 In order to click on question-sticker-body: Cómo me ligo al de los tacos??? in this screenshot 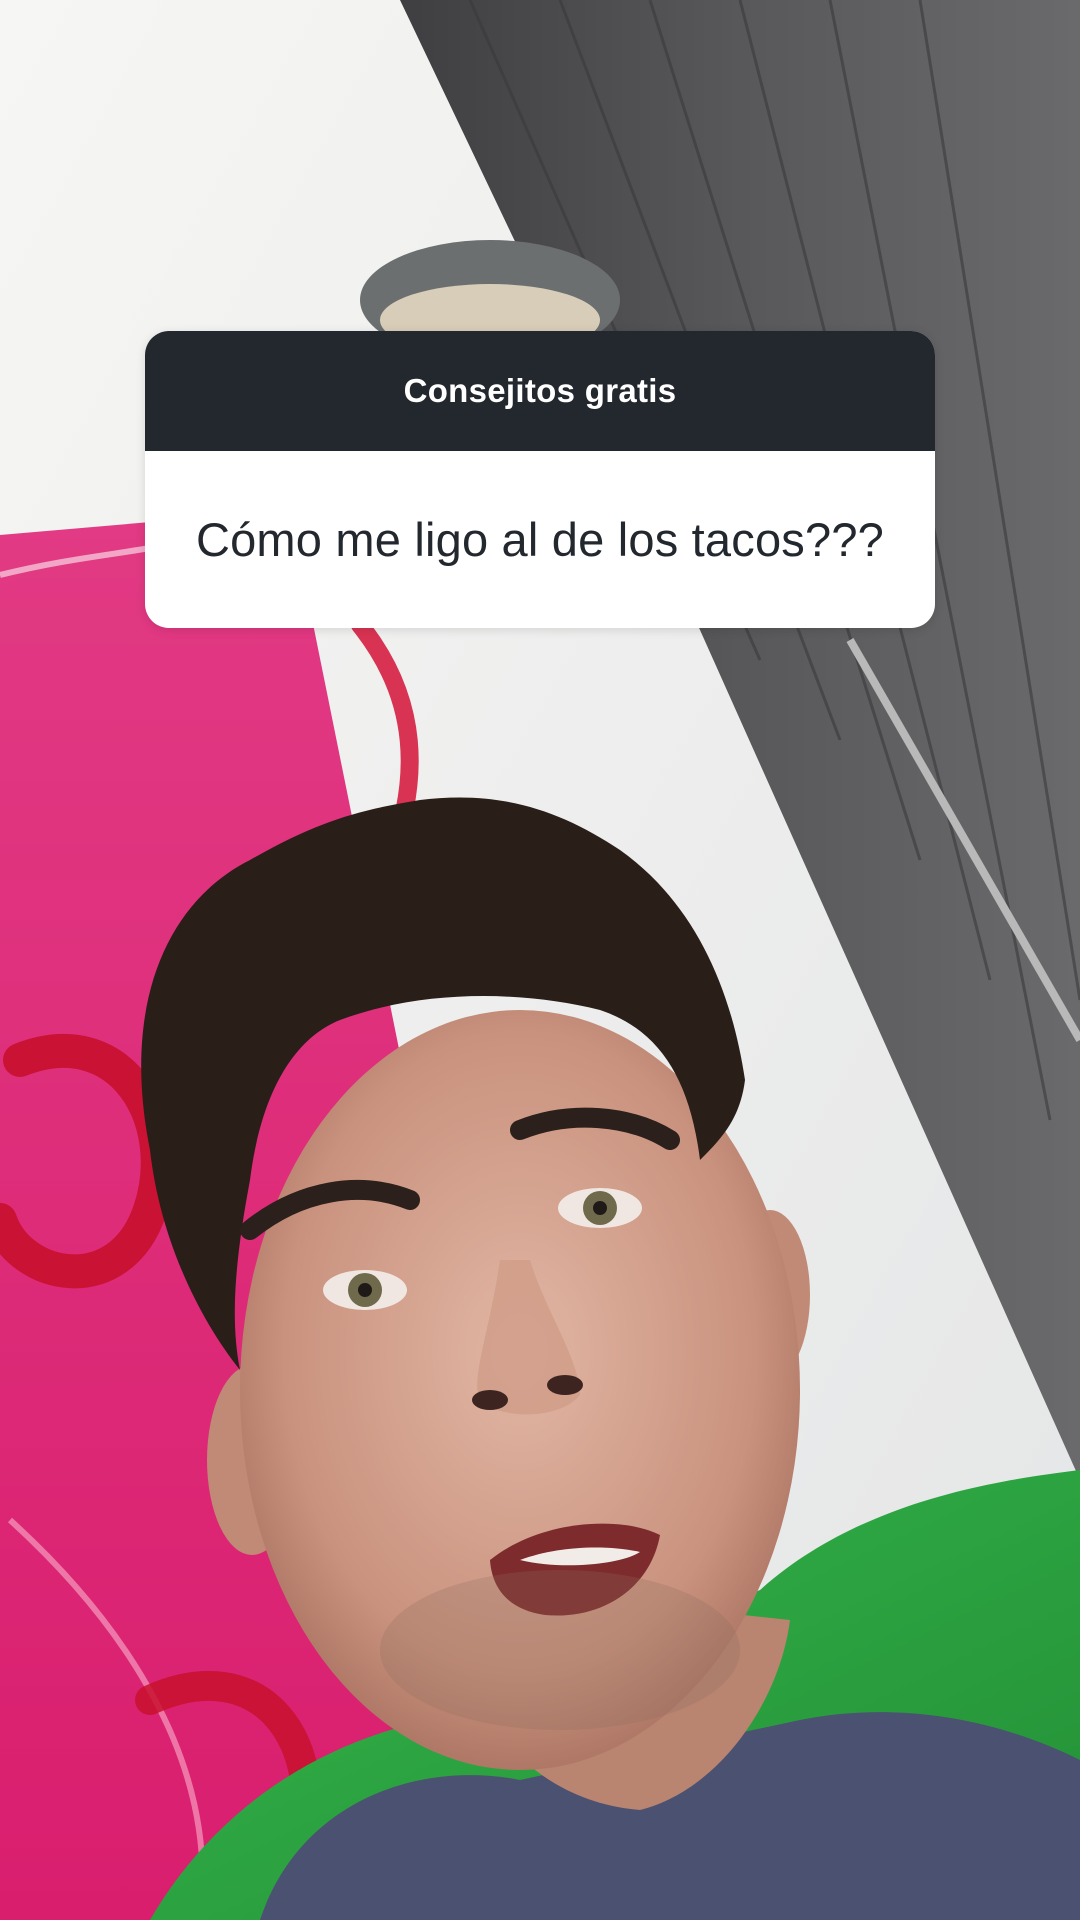, I will do `click(540, 539)`.